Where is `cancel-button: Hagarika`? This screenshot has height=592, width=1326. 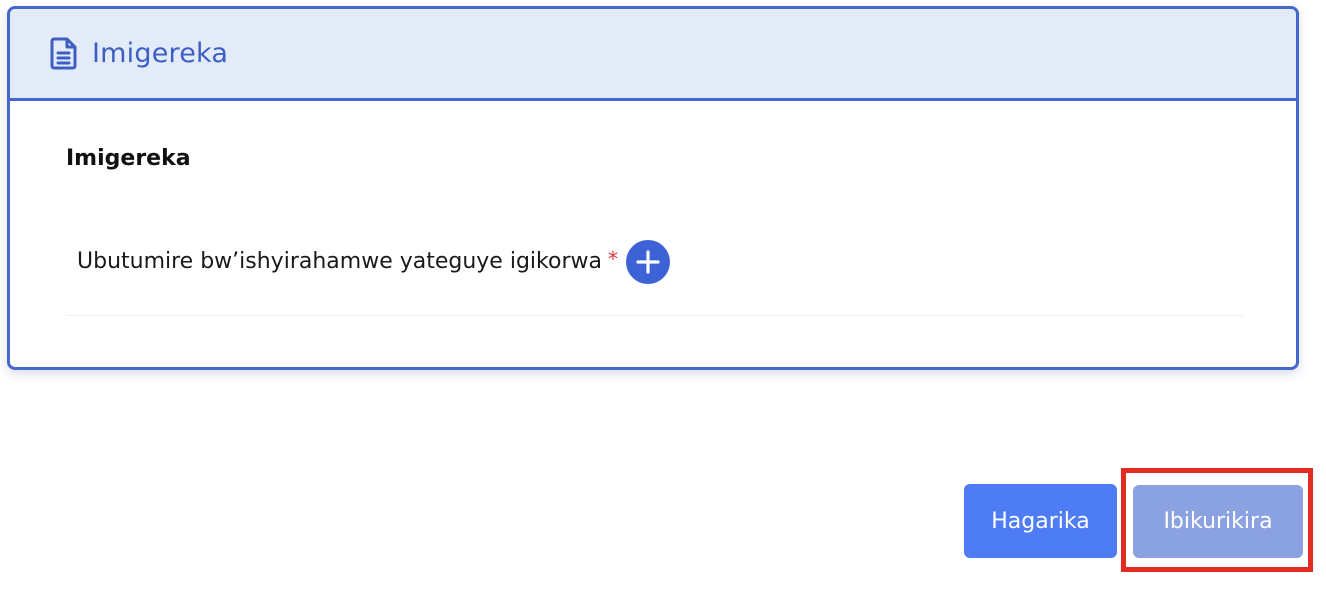
cancel-button: Hagarika is located at coordinates (1040, 521).